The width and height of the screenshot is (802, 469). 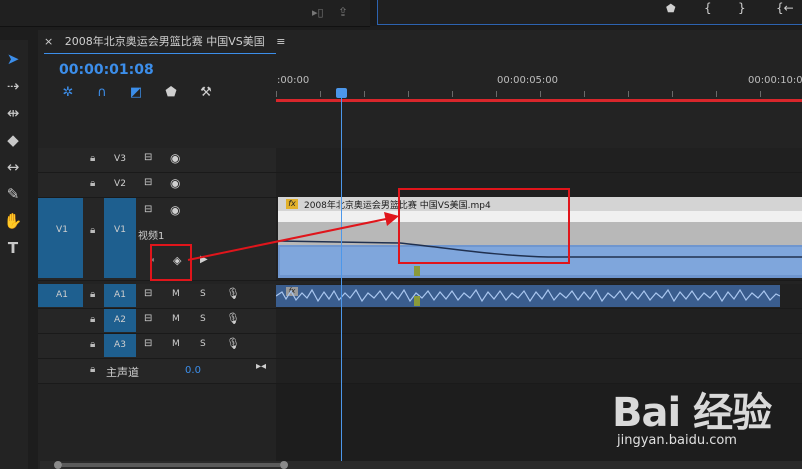 What do you see at coordinates (13, 194) in the screenshot?
I see `pen-tool-icon: ✎` at bounding box center [13, 194].